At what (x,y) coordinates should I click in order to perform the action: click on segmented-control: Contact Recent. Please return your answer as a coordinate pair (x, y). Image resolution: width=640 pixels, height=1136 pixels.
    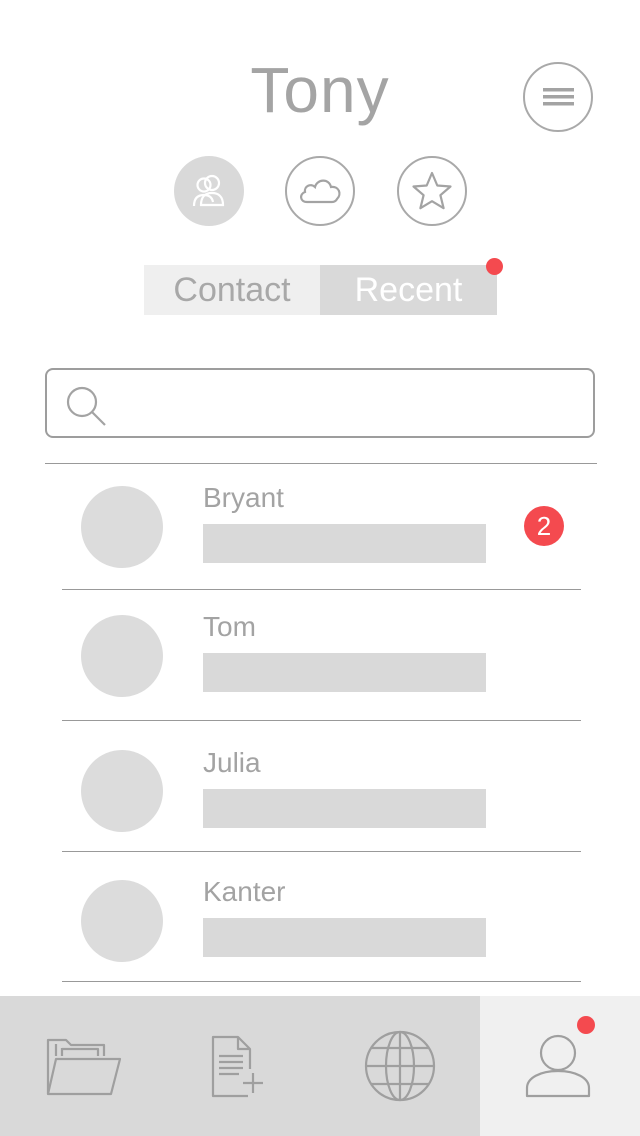
    Looking at the image, I should click on (320, 290).